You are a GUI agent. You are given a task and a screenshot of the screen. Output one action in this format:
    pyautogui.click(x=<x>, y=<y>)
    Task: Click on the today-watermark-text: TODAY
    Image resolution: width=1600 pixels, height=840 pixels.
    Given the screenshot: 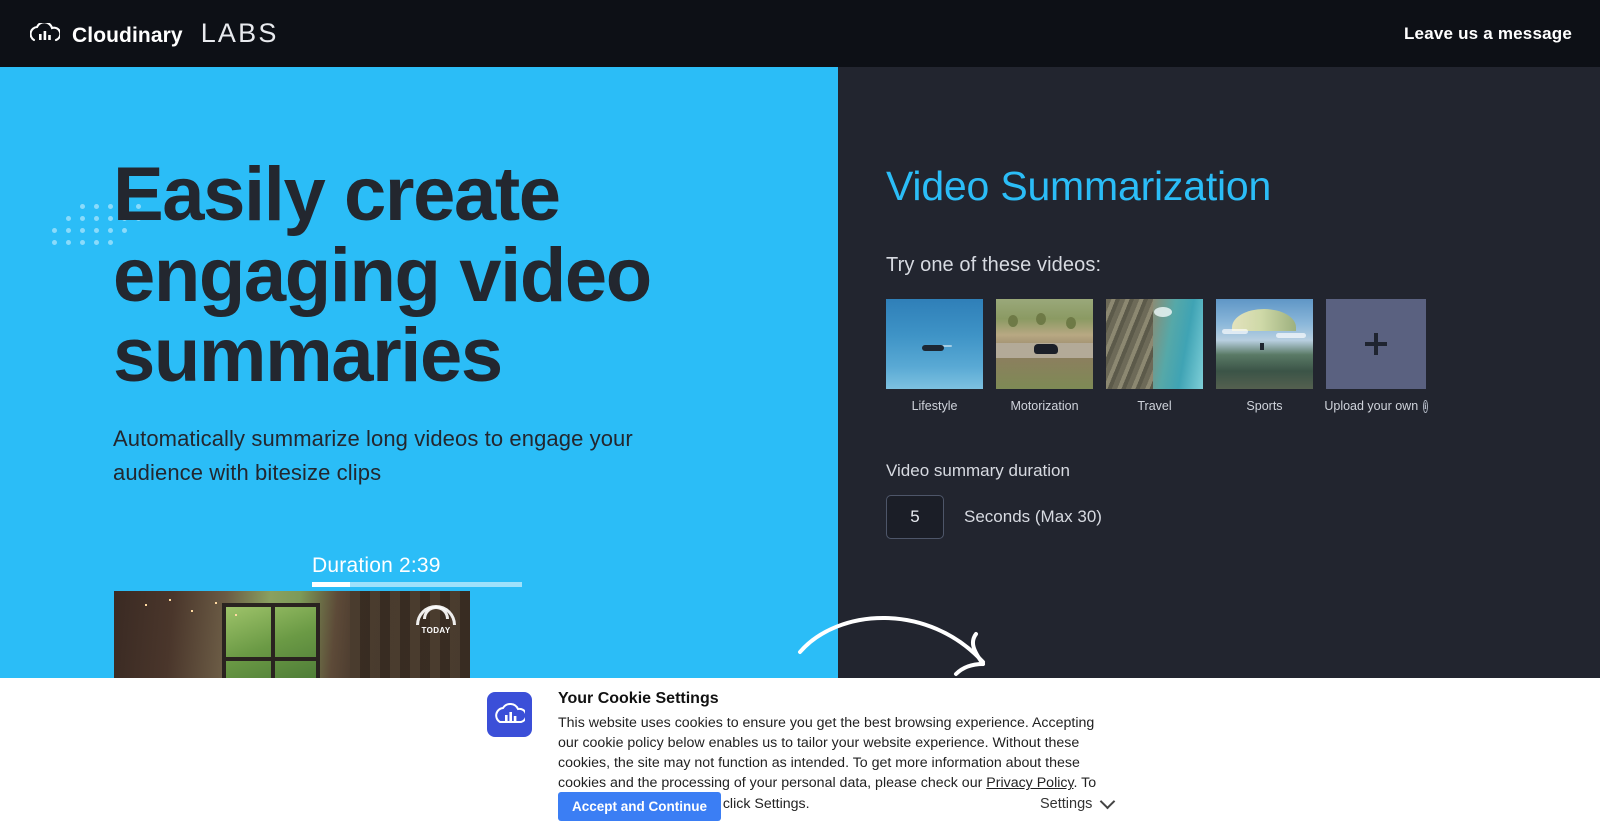 What is the action you would take?
    pyautogui.click(x=436, y=630)
    